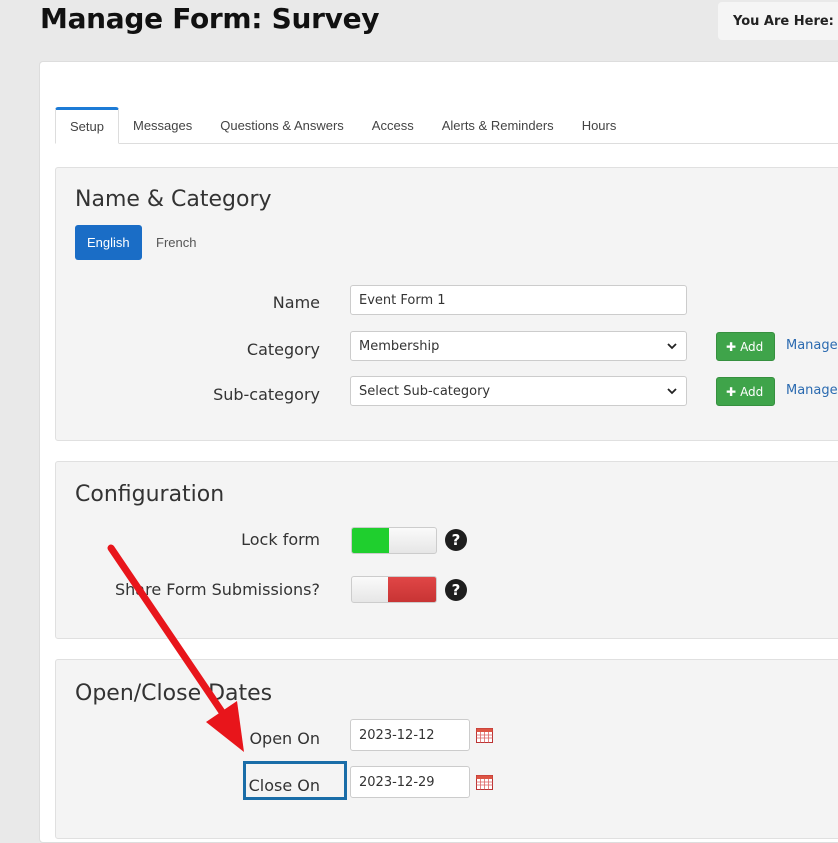 This screenshot has height=843, width=838. I want to click on lock-form-toggle, so click(394, 540).